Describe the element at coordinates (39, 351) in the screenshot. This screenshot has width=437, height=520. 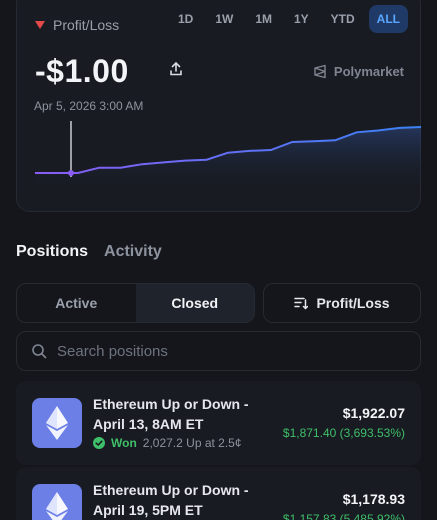
I see `search-icon` at that location.